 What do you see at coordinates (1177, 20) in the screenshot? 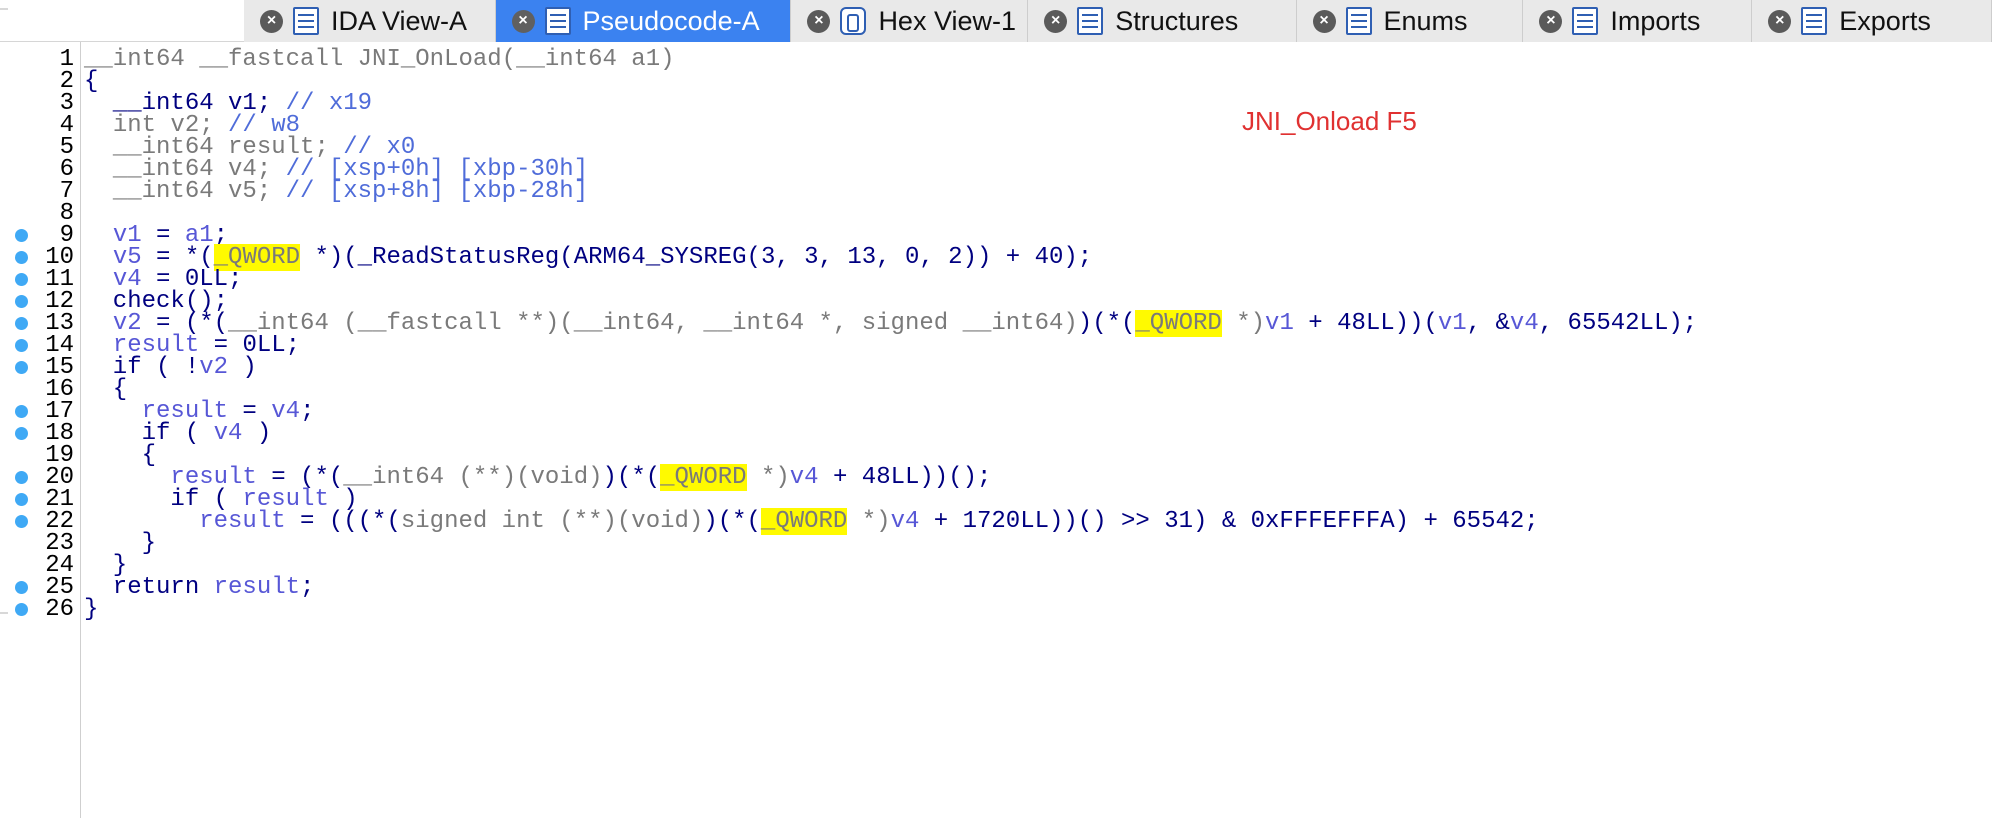
I see `tab-label: Structures` at bounding box center [1177, 20].